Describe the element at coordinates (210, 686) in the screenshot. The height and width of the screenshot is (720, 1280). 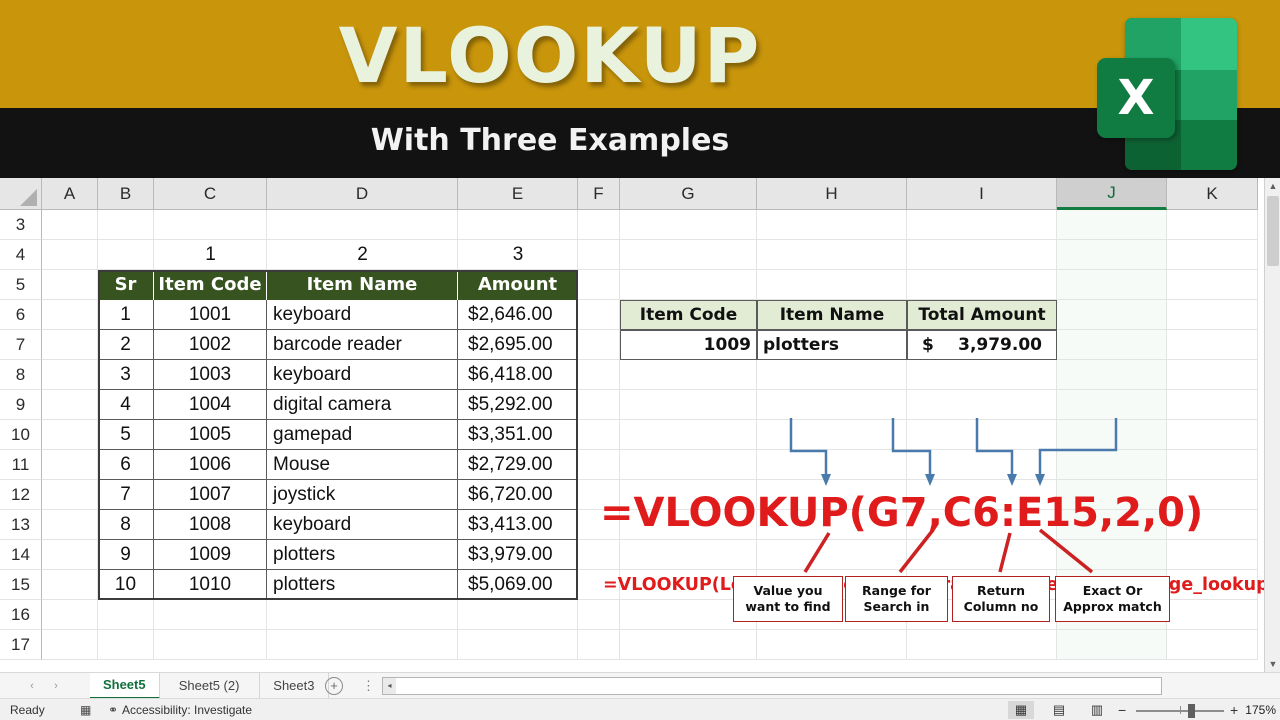
I see `sheet-tab-sheet5-2: Sheet5 (2)` at that location.